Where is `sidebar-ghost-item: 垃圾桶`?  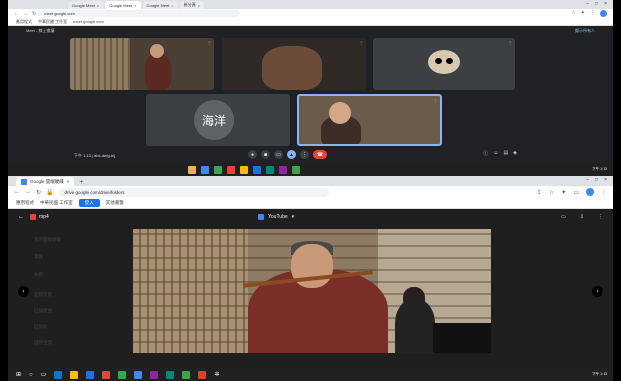
sidebar-ghost-item: 垃圾桶 is located at coordinates (41, 326).